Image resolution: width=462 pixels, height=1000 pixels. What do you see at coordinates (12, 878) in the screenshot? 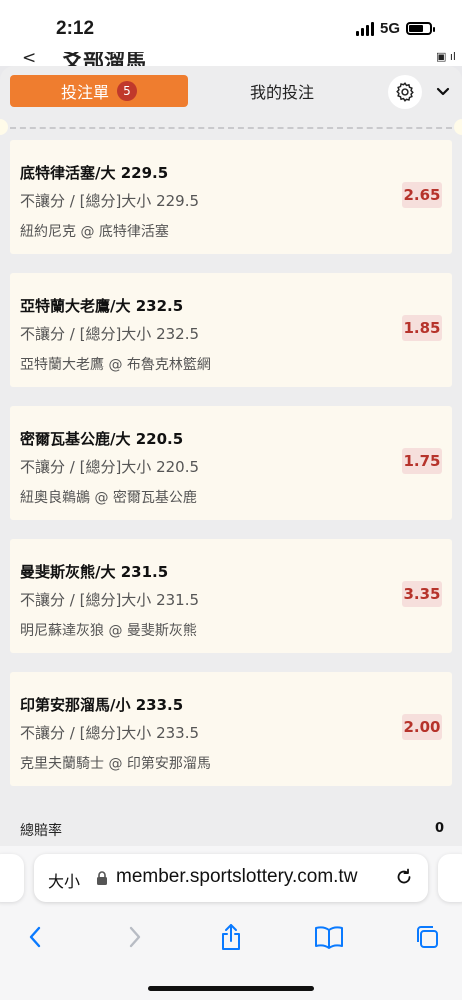
I see `previous-tab-peek` at bounding box center [12, 878].